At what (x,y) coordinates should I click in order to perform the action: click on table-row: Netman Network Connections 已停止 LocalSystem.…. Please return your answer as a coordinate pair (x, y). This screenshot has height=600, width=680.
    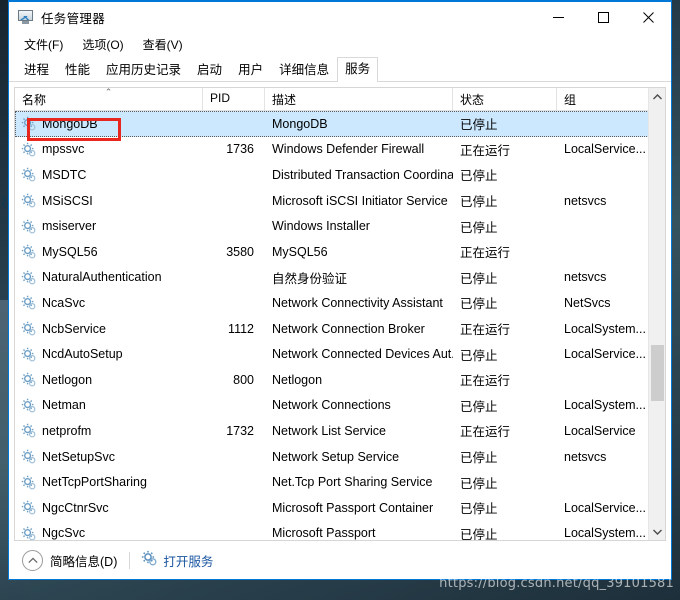
    Looking at the image, I should click on (340, 406).